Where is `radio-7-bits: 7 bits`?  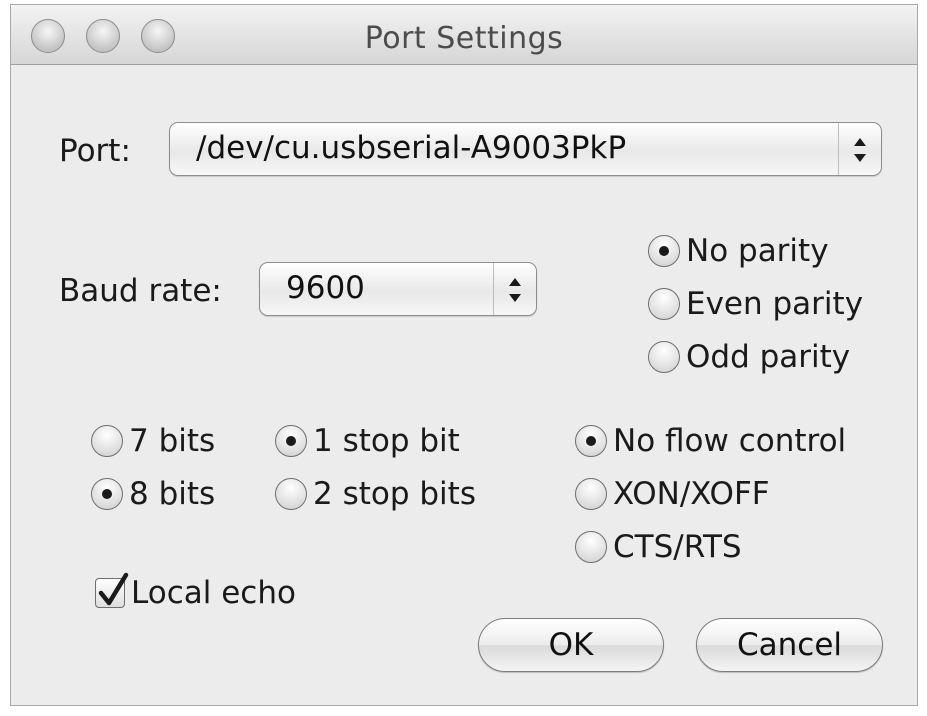
radio-7-bits: 7 bits is located at coordinates (153, 441).